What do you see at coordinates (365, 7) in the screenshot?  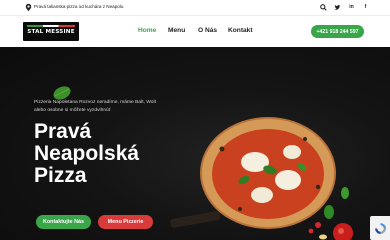 I see `facebook-icon: f` at bounding box center [365, 7].